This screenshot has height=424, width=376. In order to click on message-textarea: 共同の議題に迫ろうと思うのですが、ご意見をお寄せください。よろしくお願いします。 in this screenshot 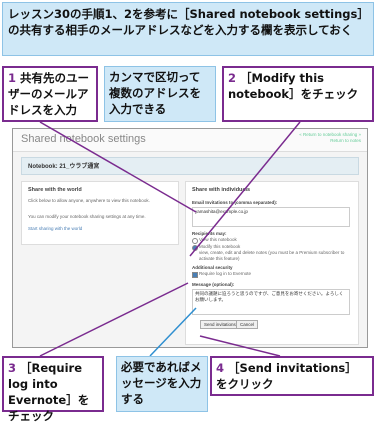, I will do `click(271, 302)`.